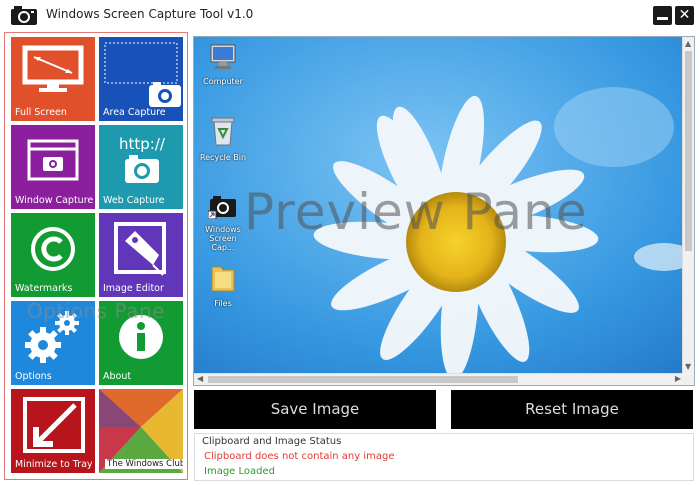 This screenshot has height=485, width=700. Describe the element at coordinates (223, 131) in the screenshot. I see `recycle-bin-icon` at that location.